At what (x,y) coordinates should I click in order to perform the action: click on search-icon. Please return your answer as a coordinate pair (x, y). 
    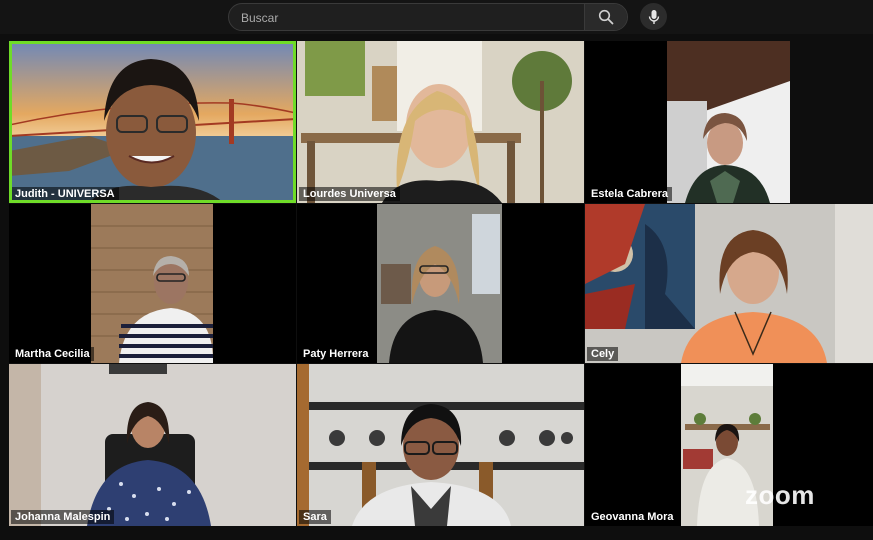
    Looking at the image, I should click on (606, 17).